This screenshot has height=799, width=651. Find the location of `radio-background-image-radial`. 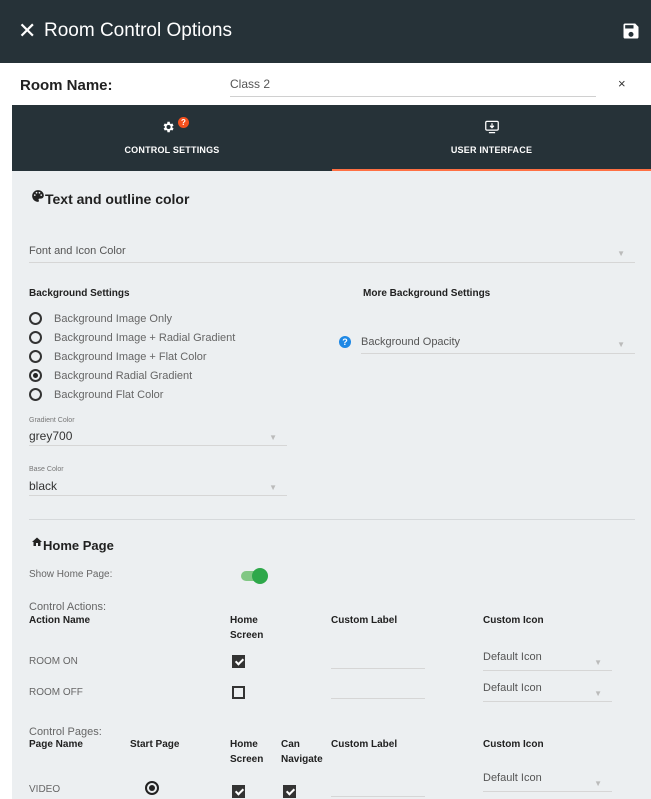

radio-background-image-radial is located at coordinates (35, 337).